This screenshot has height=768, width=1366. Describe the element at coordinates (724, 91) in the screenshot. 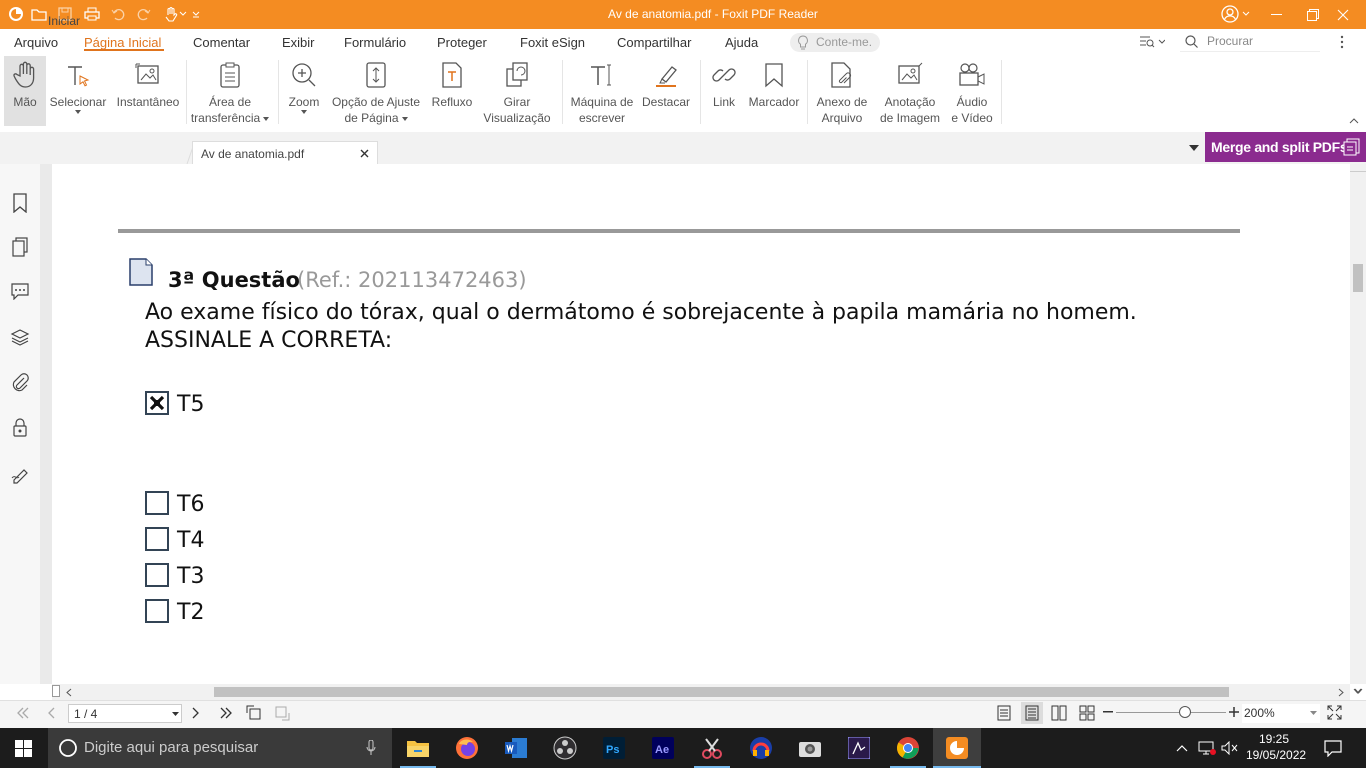

I see `link-button: Link` at that location.